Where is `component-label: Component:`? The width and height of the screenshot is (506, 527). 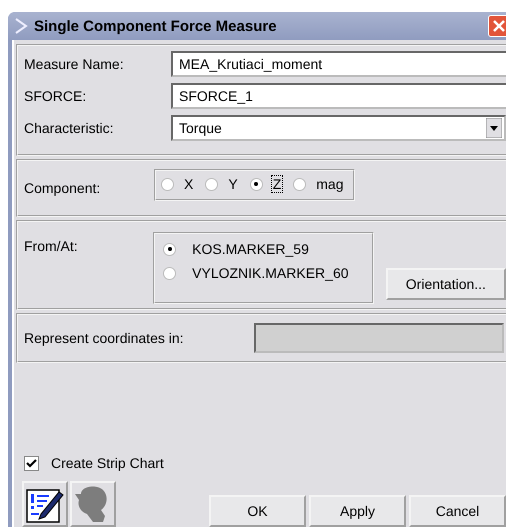
component-label: Component: is located at coordinates (63, 188).